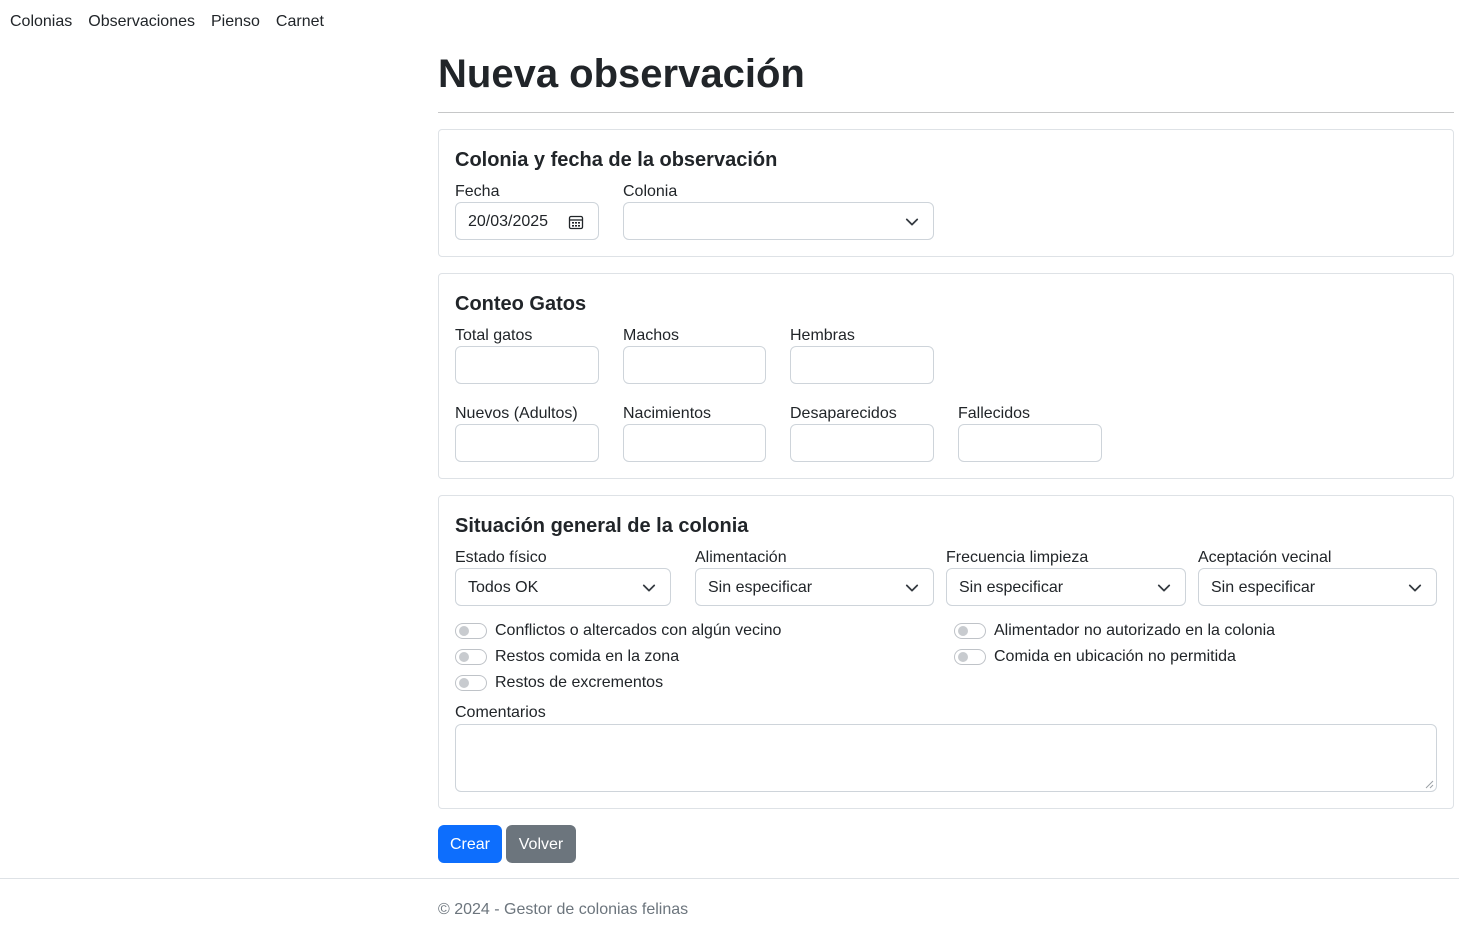 The width and height of the screenshot is (1459, 926). I want to click on colonia-select, so click(778, 221).